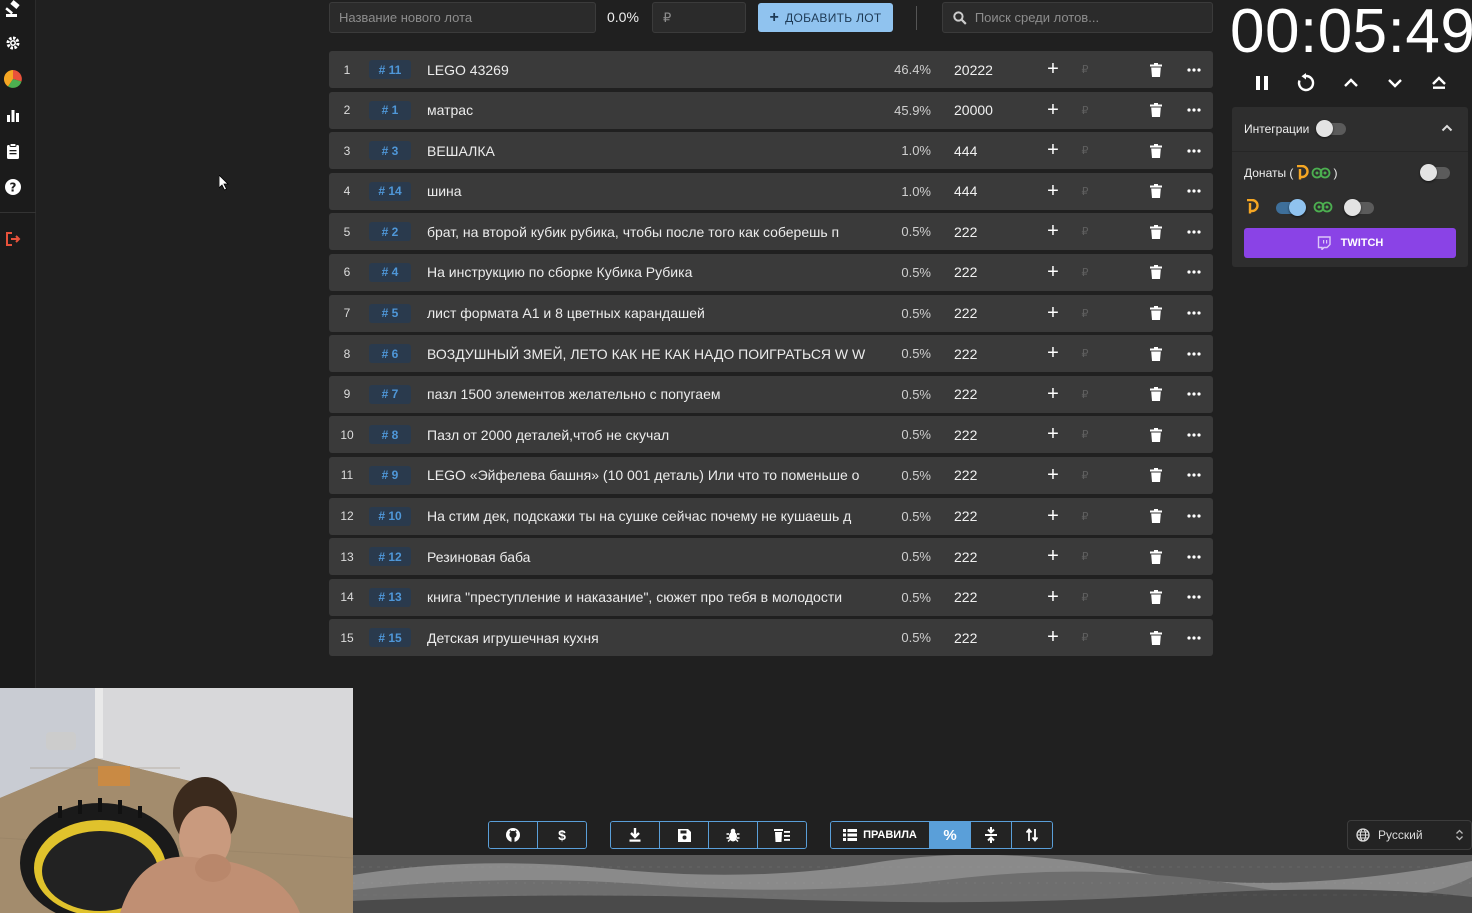 The height and width of the screenshot is (913, 1472). What do you see at coordinates (984, 110) in the screenshot?
I see `lot-amount: 20000` at bounding box center [984, 110].